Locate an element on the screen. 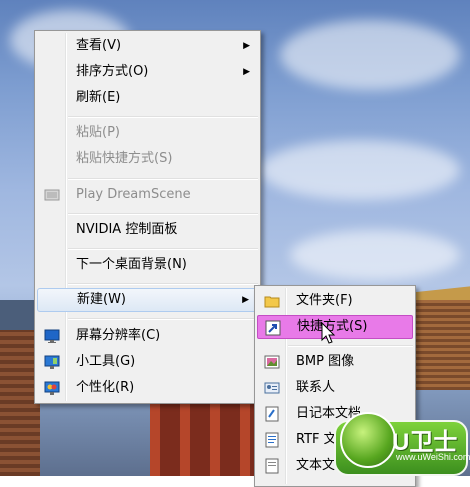 This screenshot has width=470, height=487. bmp-image-icon is located at coordinates (272, 362).